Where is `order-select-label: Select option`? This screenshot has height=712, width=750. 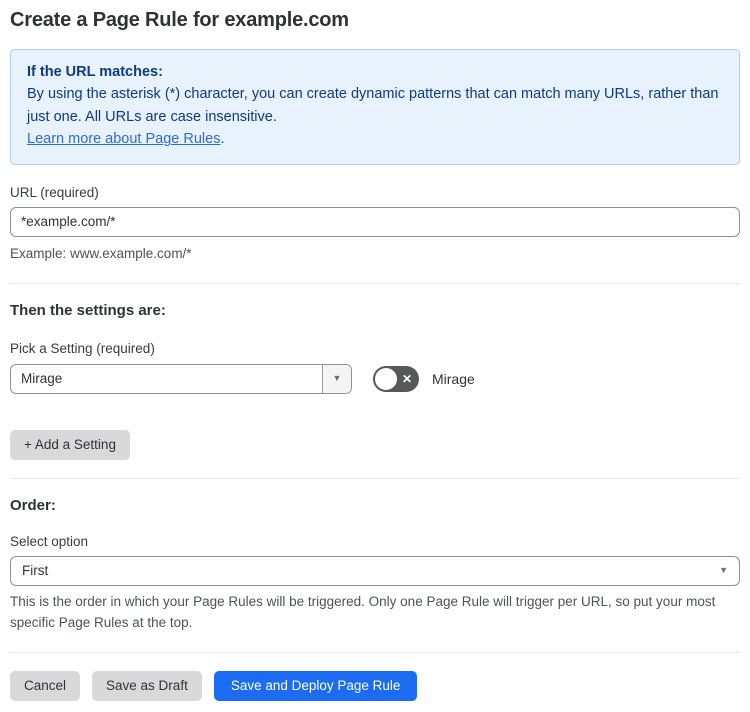 order-select-label: Select option is located at coordinates (49, 541).